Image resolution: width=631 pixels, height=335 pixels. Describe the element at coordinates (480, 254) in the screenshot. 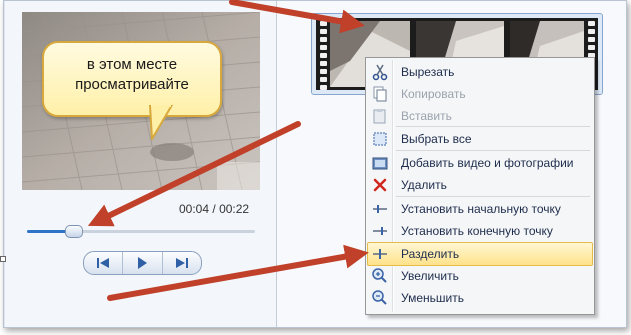

I see `menu-item-split: Разделить` at that location.